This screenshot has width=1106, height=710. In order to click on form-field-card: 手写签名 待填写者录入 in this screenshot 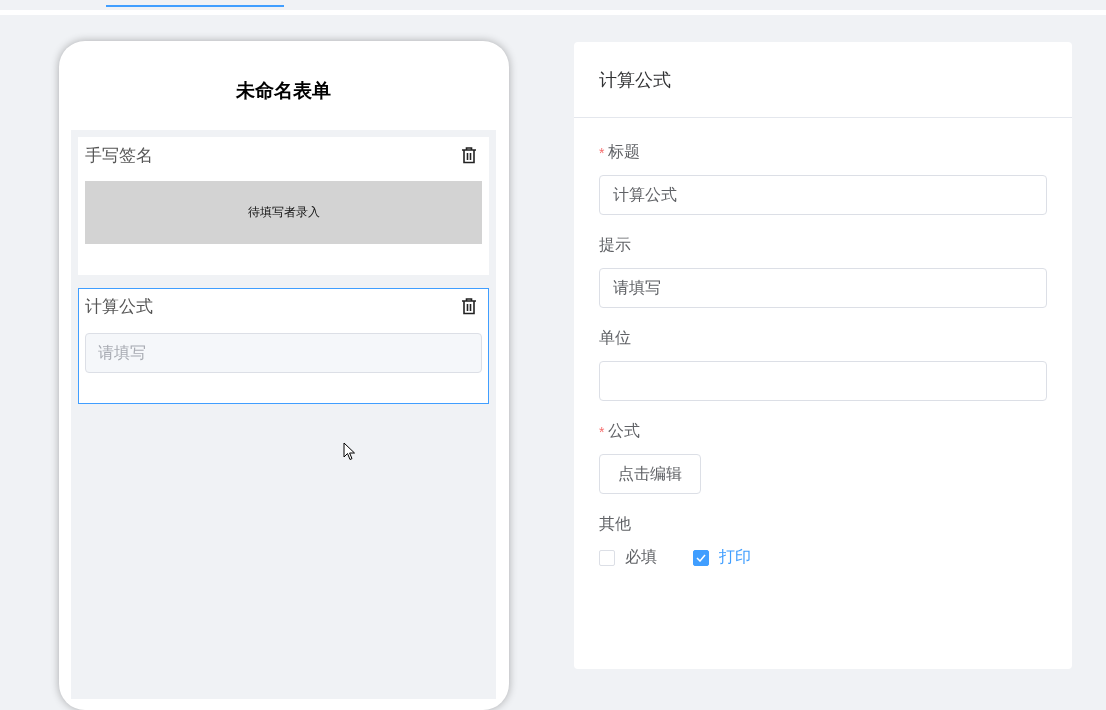, I will do `click(283, 206)`.